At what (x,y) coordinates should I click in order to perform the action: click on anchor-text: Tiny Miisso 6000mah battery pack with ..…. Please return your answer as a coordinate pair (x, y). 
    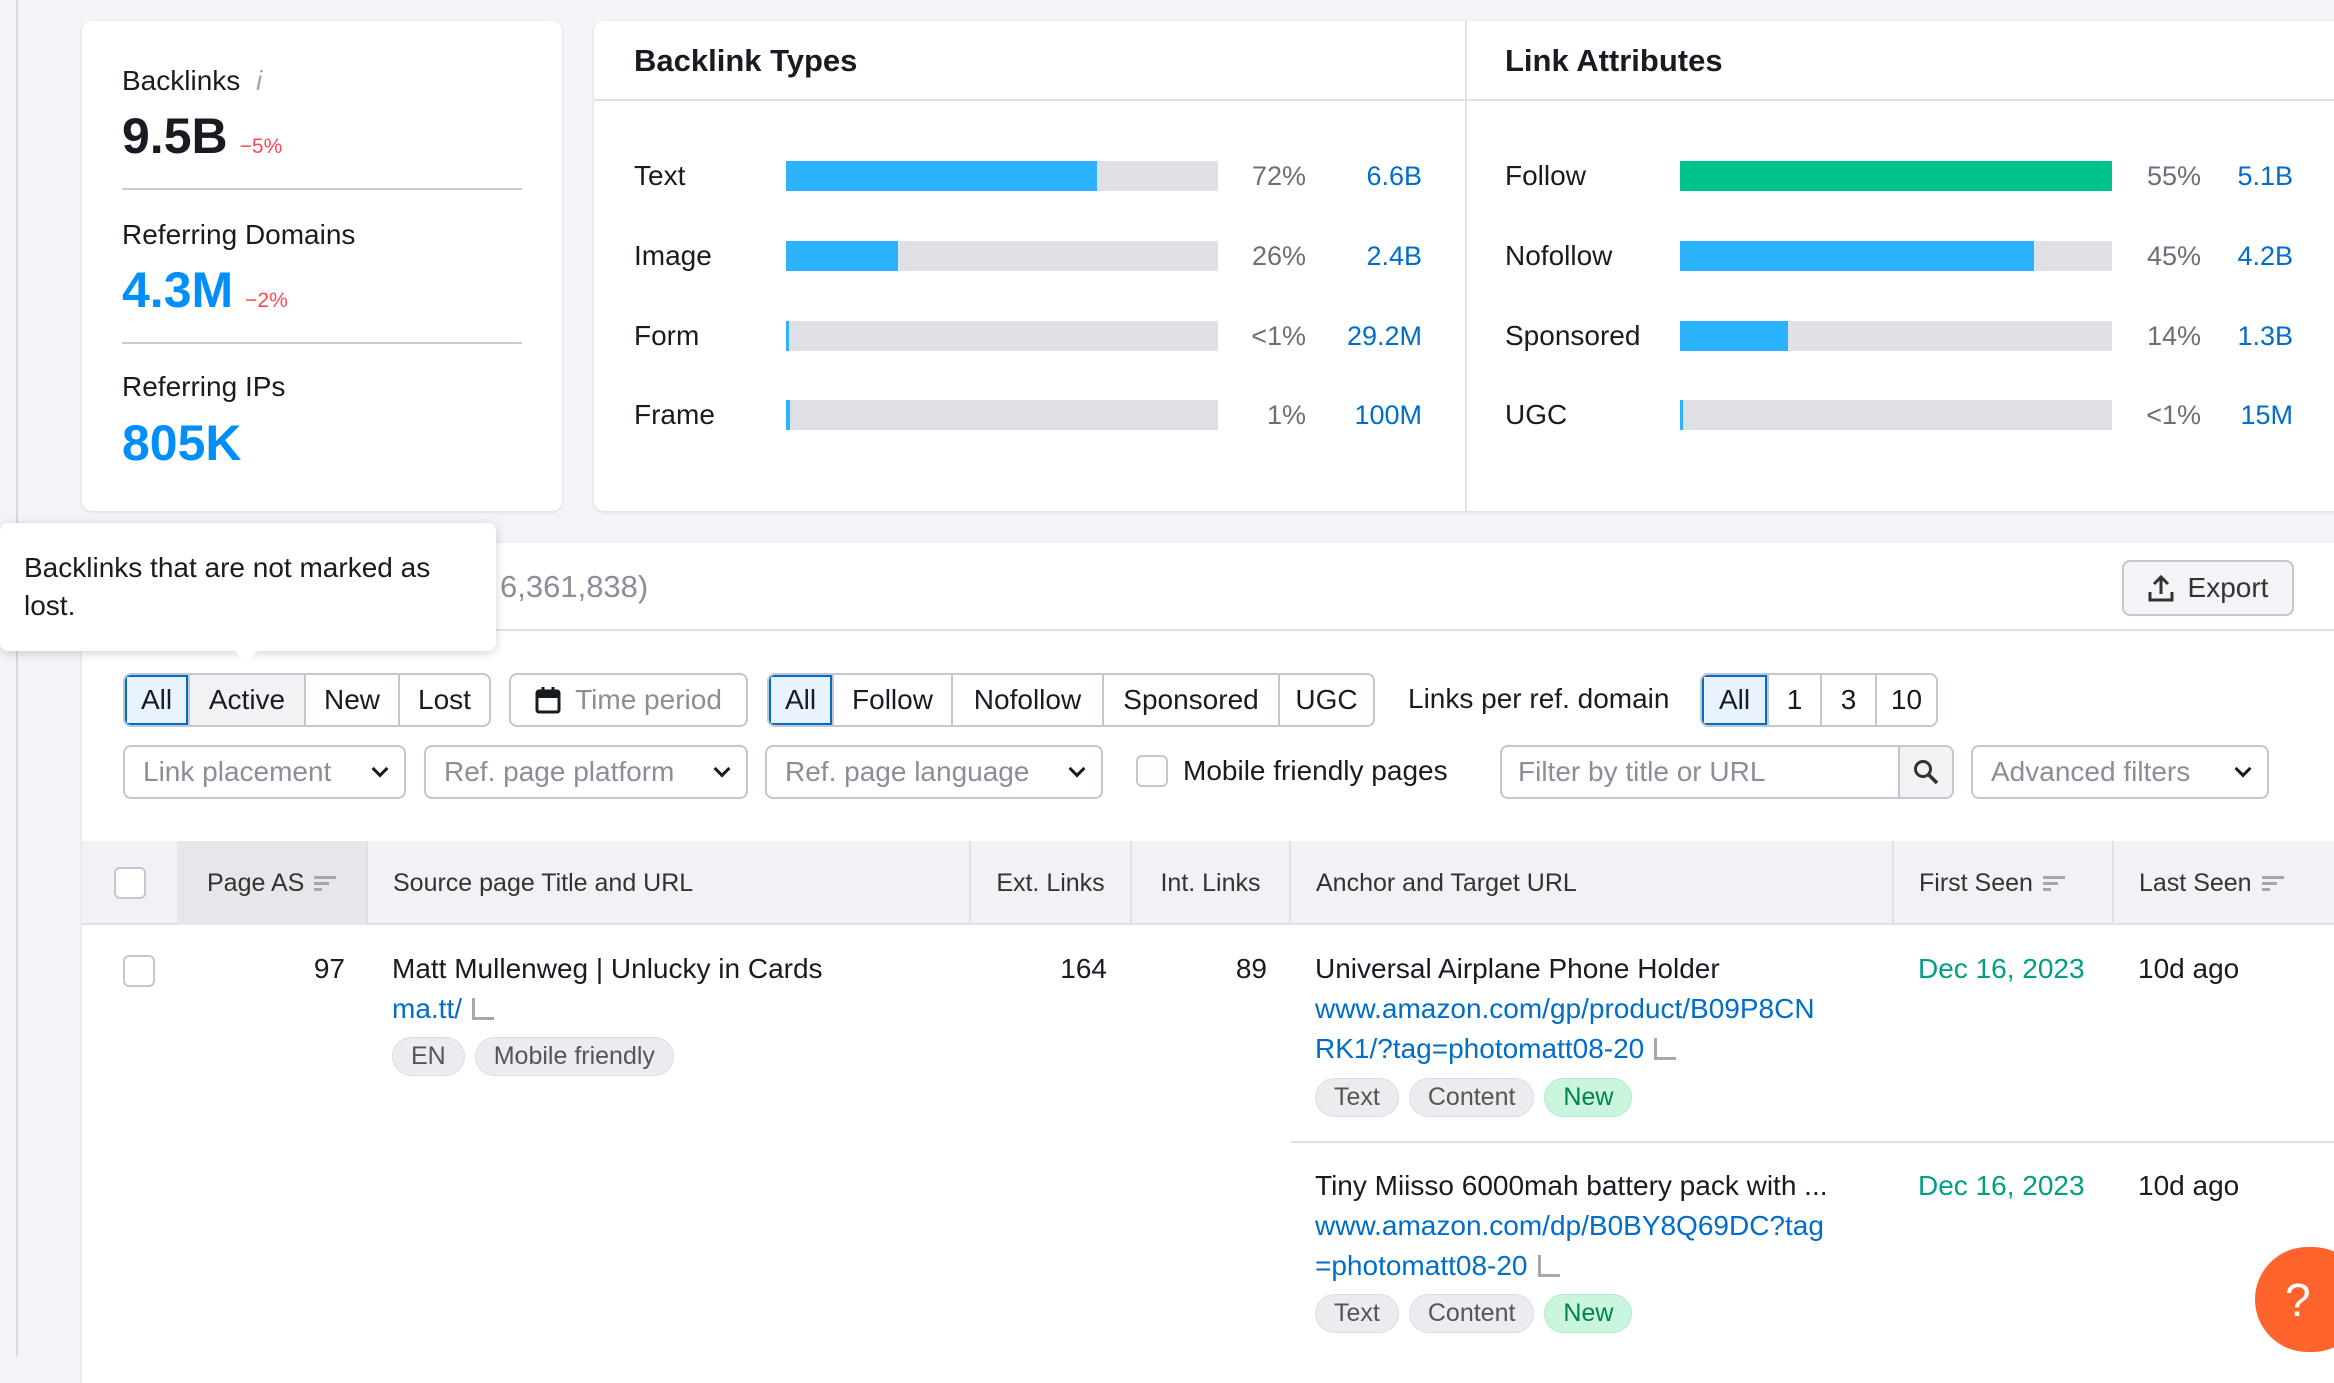
    Looking at the image, I should click on (1571, 1185).